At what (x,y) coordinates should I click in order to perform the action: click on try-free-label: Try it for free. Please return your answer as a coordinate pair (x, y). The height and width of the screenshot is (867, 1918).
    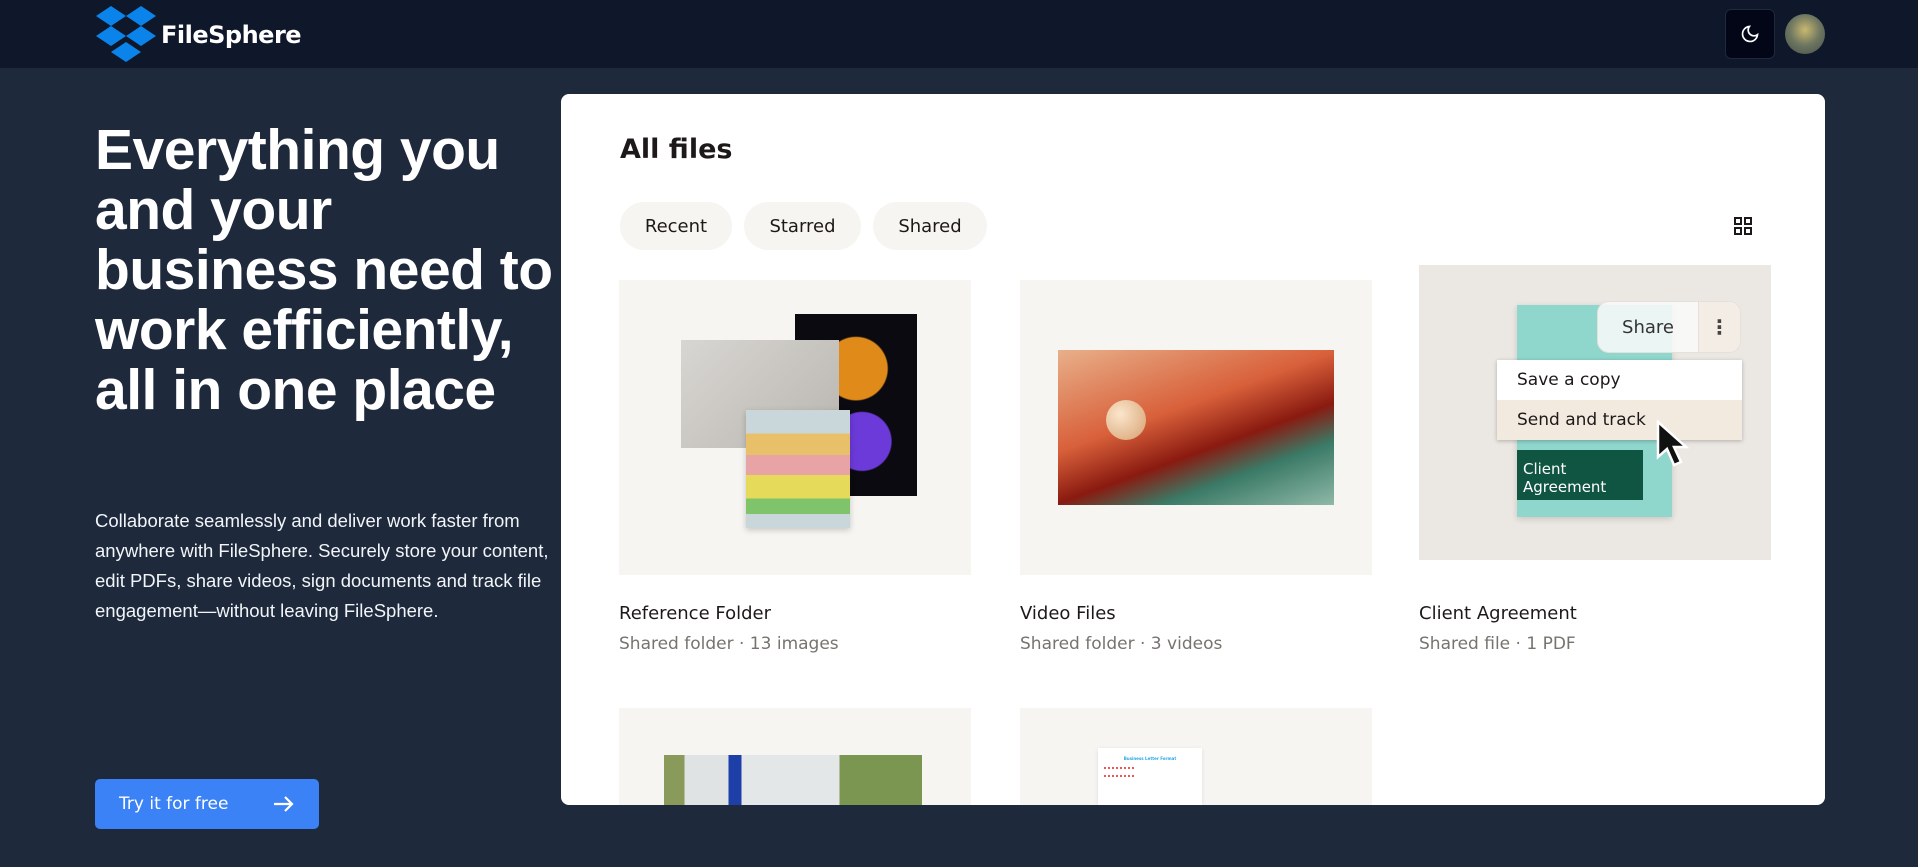
    Looking at the image, I should click on (174, 804).